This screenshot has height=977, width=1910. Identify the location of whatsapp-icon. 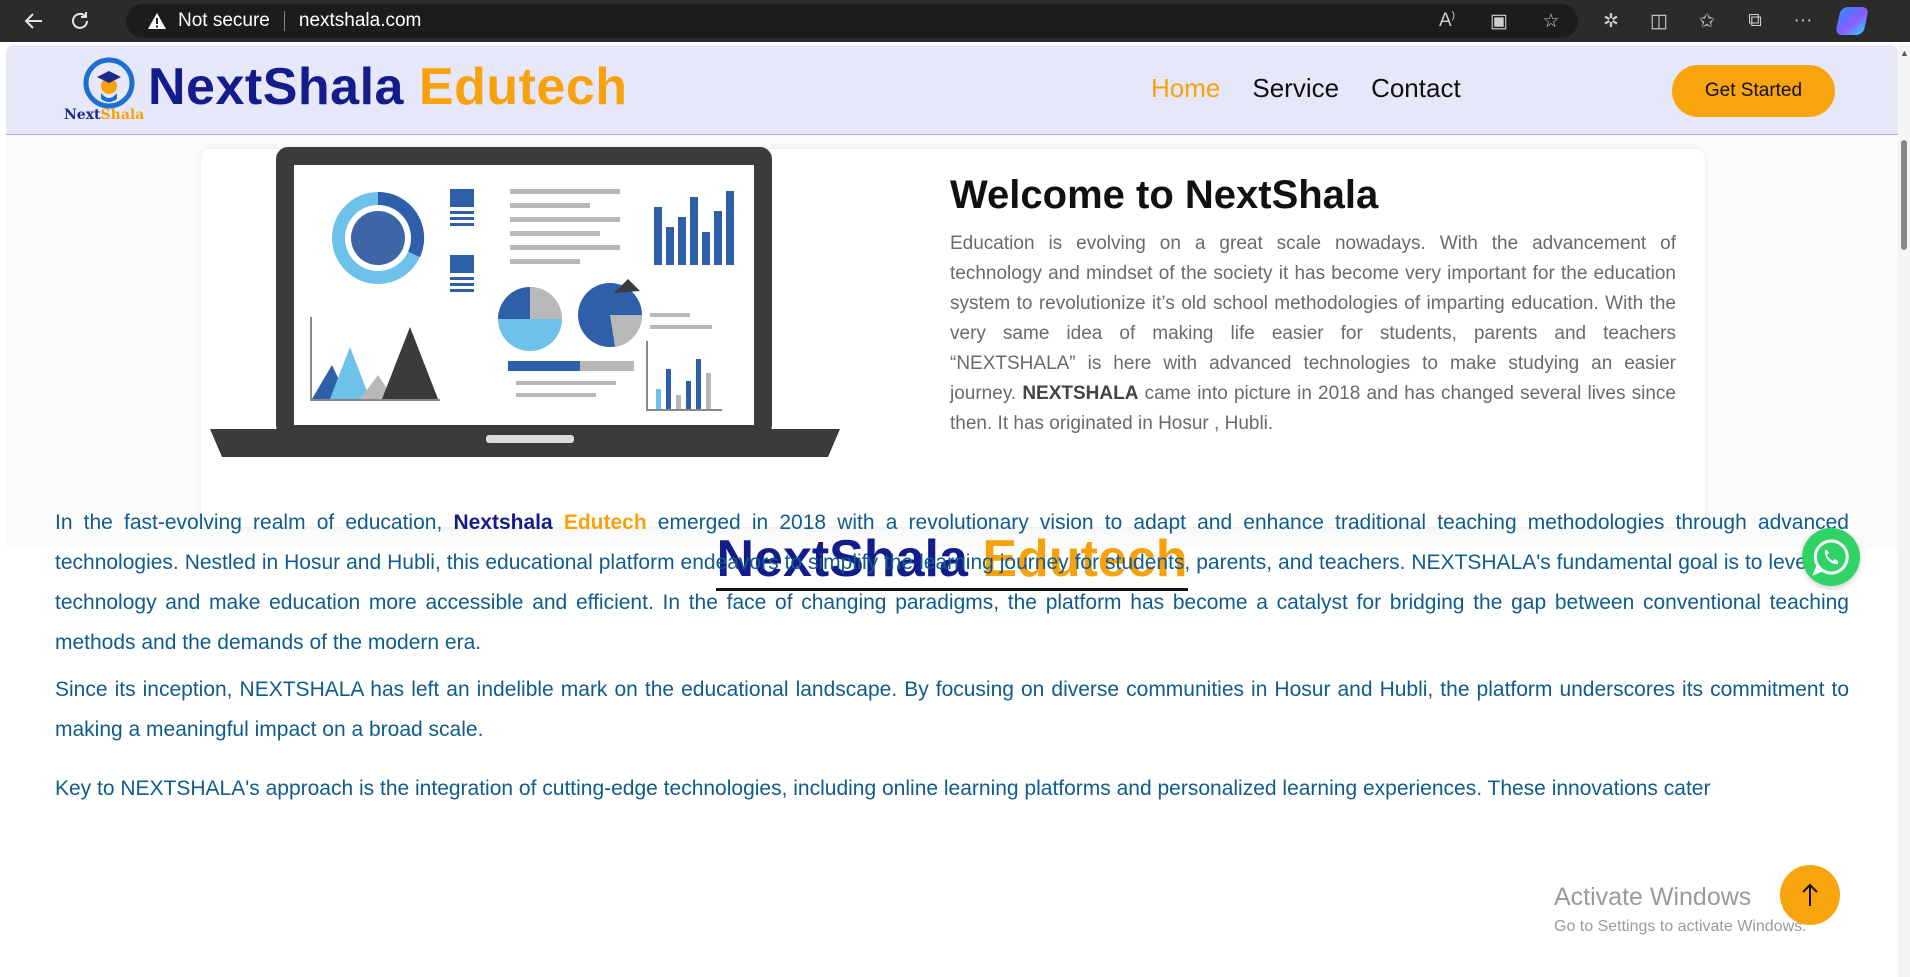
(1830, 557).